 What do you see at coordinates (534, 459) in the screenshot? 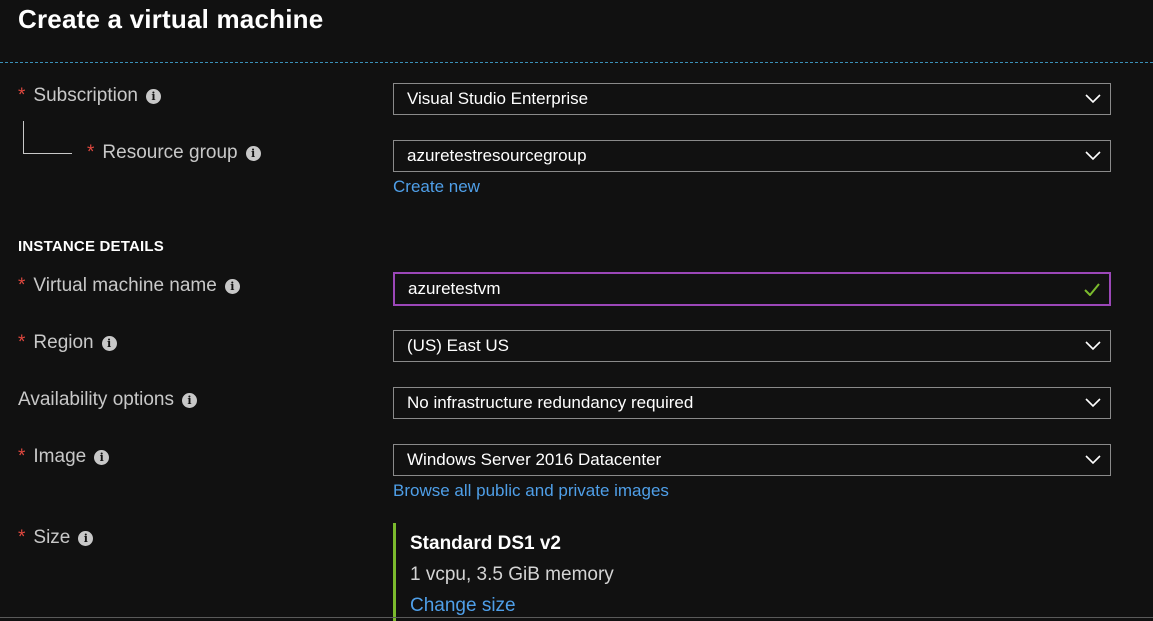
I see `image-value: Windows Server 2016 Datacenter` at bounding box center [534, 459].